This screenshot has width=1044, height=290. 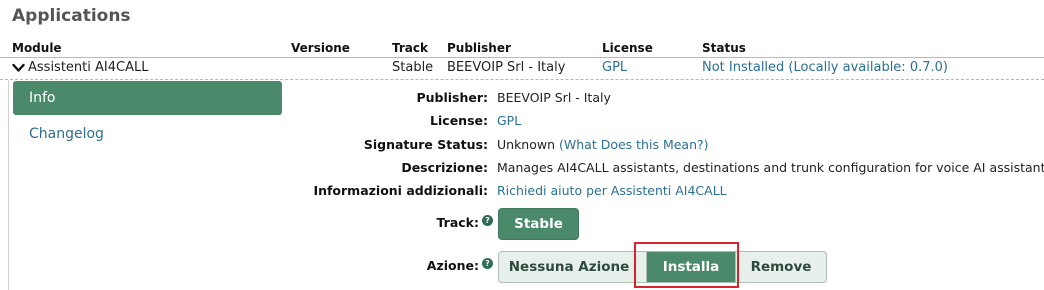 I want to click on track-label-wrap: Track:?, so click(x=465, y=222).